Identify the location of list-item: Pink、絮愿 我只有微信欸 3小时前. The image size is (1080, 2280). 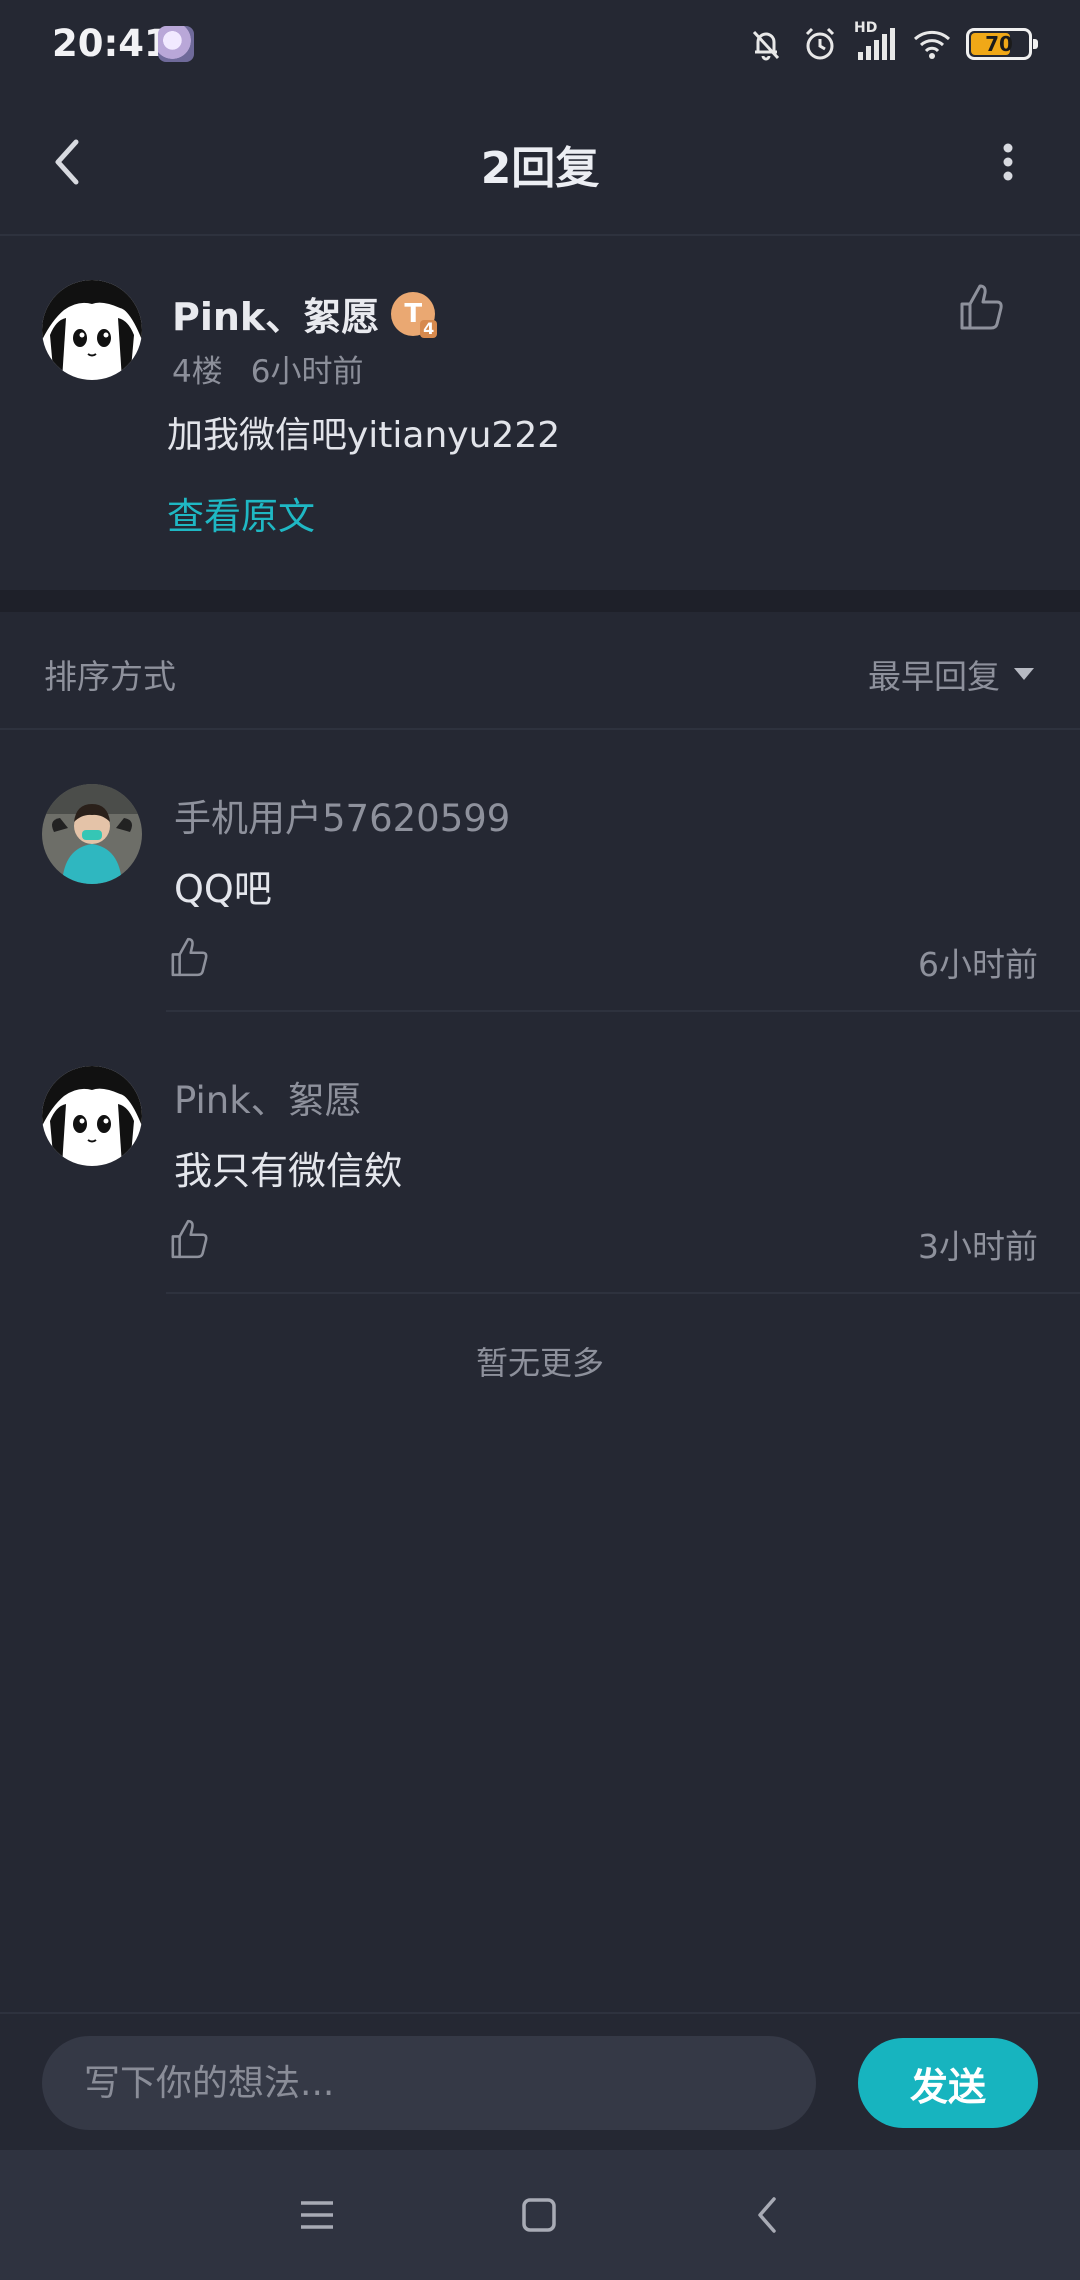
(540, 1153).